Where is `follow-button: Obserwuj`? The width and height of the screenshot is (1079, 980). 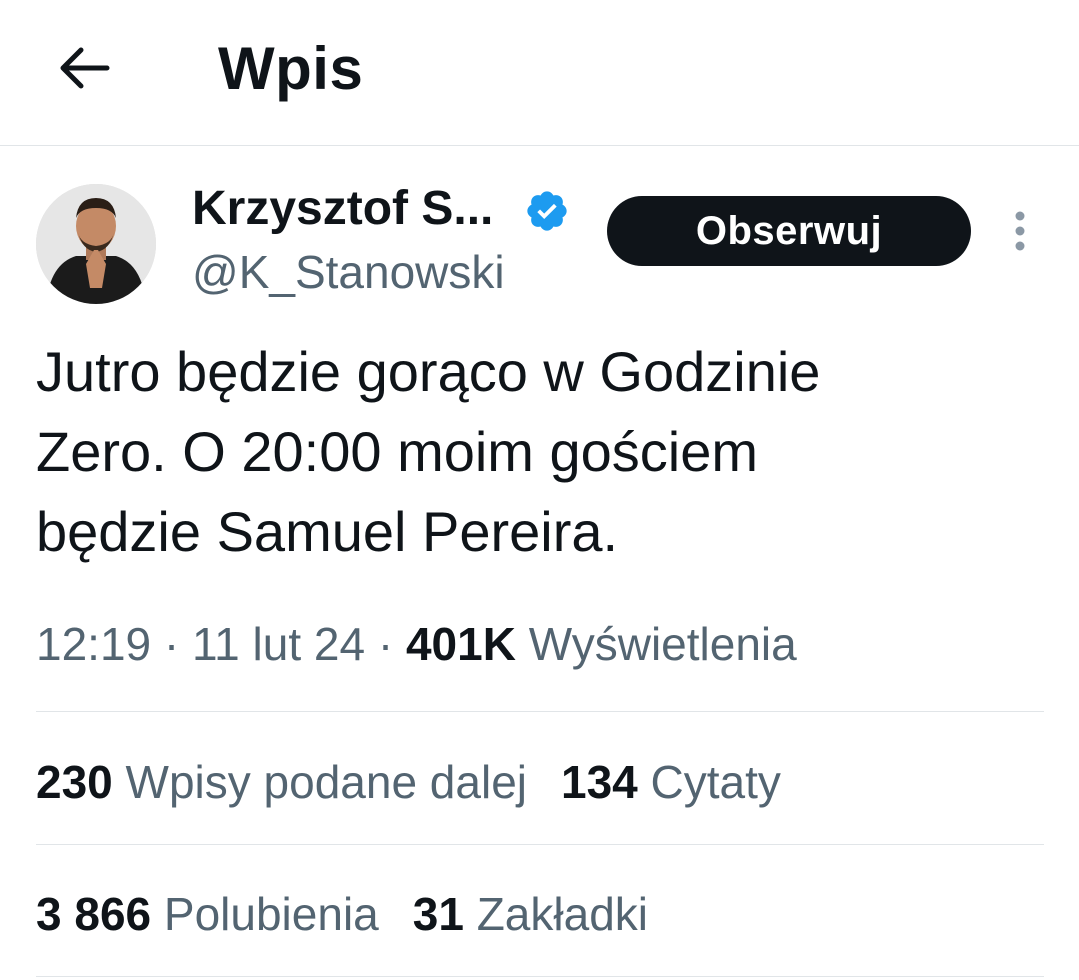
follow-button: Obserwuj is located at coordinates (789, 231).